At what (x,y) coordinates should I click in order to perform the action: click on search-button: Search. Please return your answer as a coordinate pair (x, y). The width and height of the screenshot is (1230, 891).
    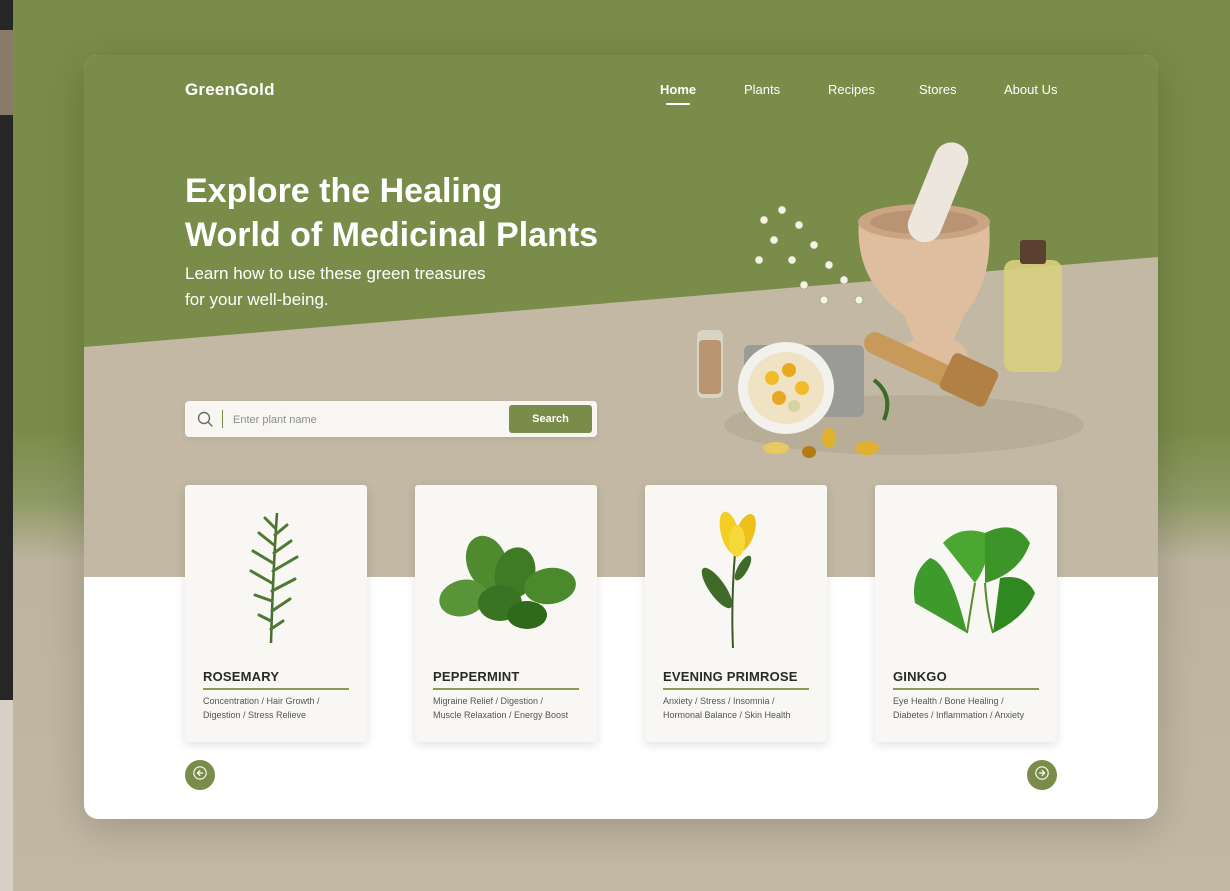
    Looking at the image, I should click on (550, 419).